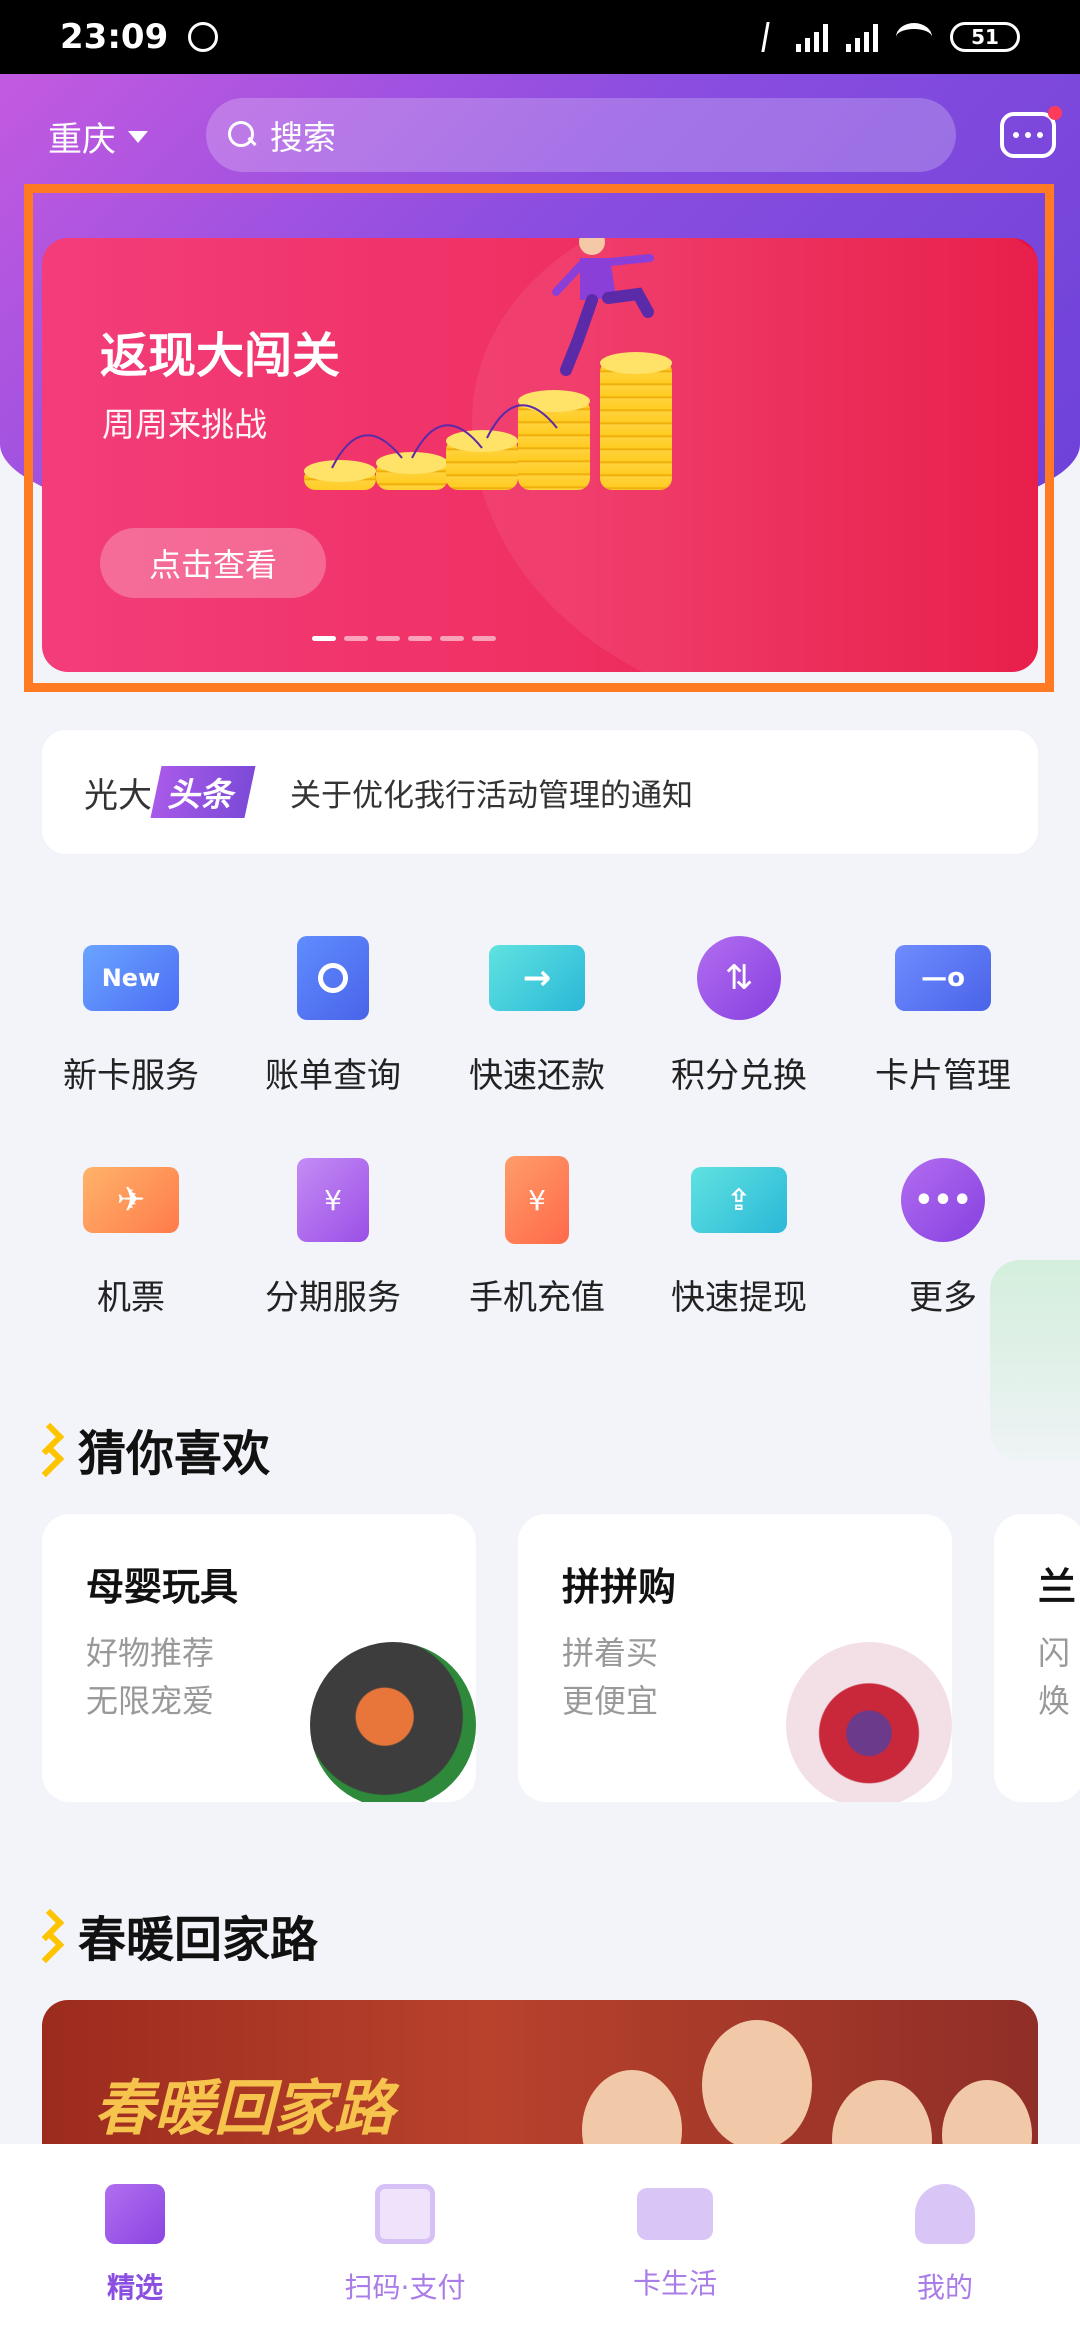 Image resolution: width=1080 pixels, height=2340 pixels. I want to click on banner-pagination, so click(404, 638).